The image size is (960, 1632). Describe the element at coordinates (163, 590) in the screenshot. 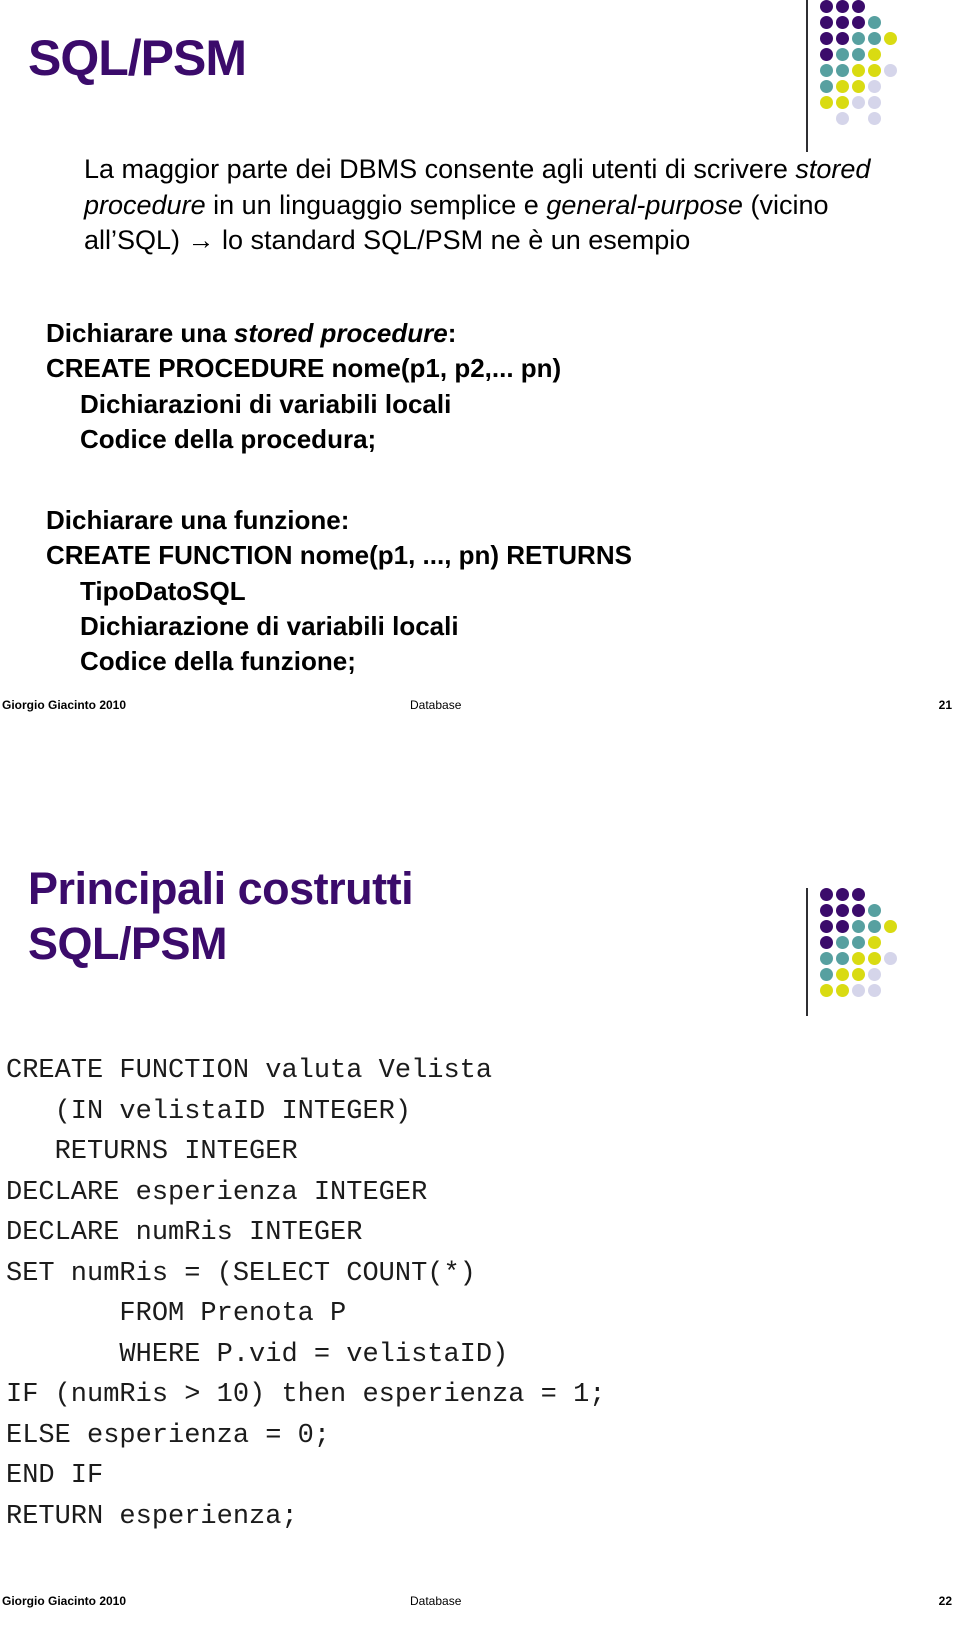

I see `function-line-2: TipoDatoSQL` at that location.